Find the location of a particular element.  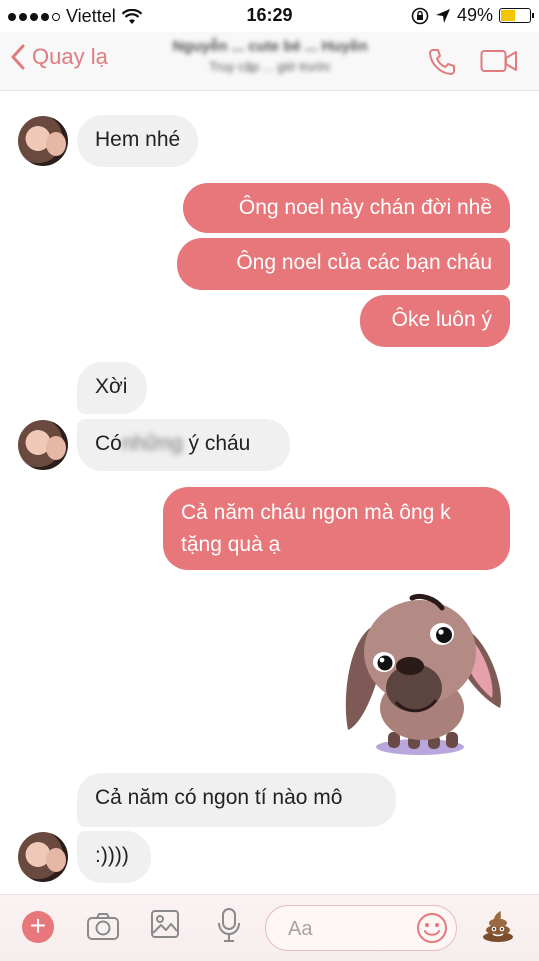

message-composer: + is located at coordinates (269, 927).